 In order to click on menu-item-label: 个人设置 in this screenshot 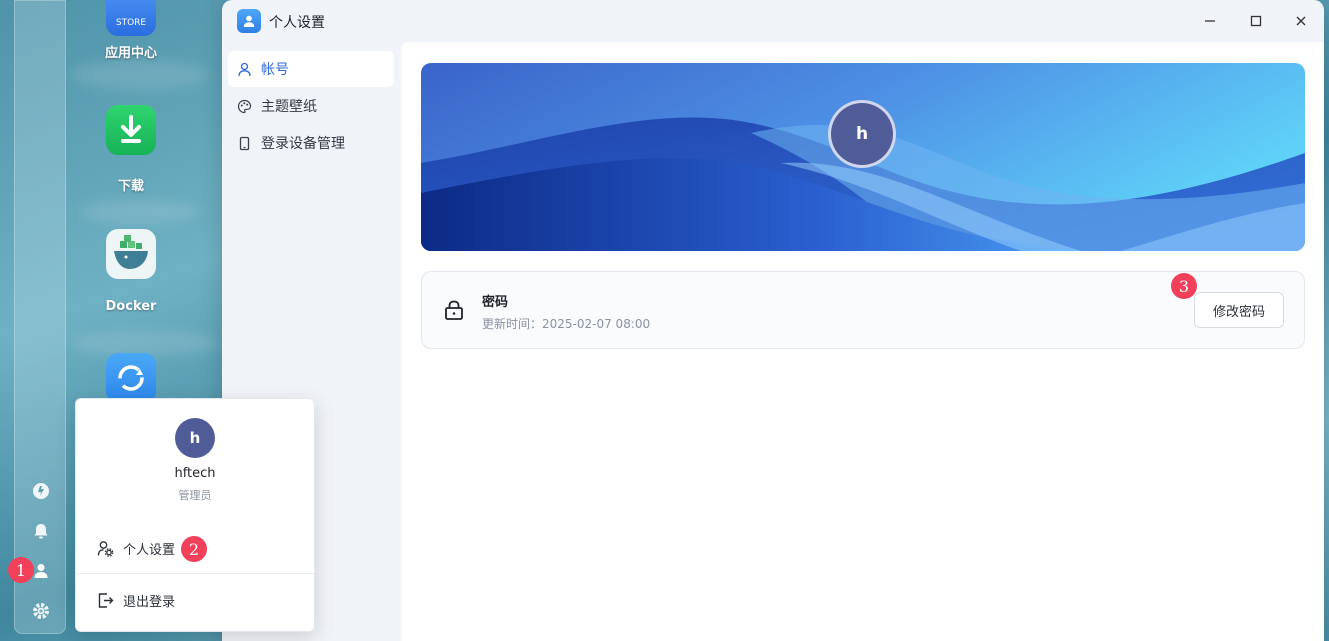, I will do `click(149, 550)`.